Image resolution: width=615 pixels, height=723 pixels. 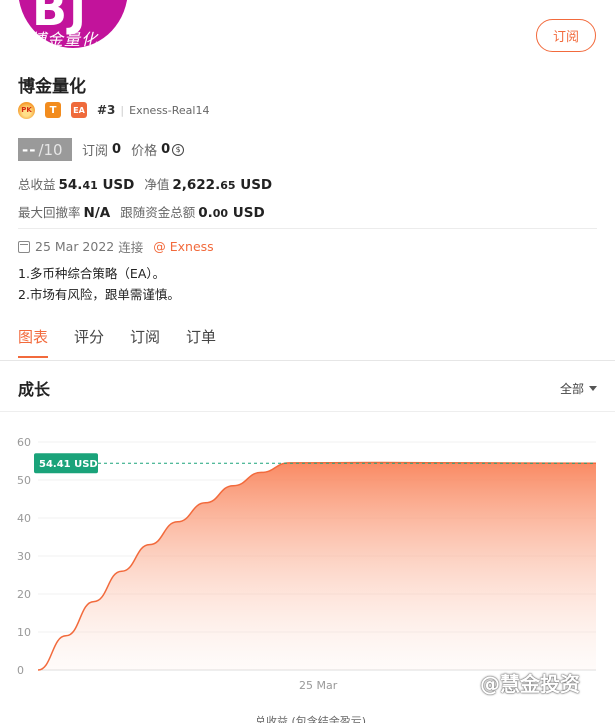 What do you see at coordinates (24, 594) in the screenshot?
I see `y-tick-label: 20` at bounding box center [24, 594].